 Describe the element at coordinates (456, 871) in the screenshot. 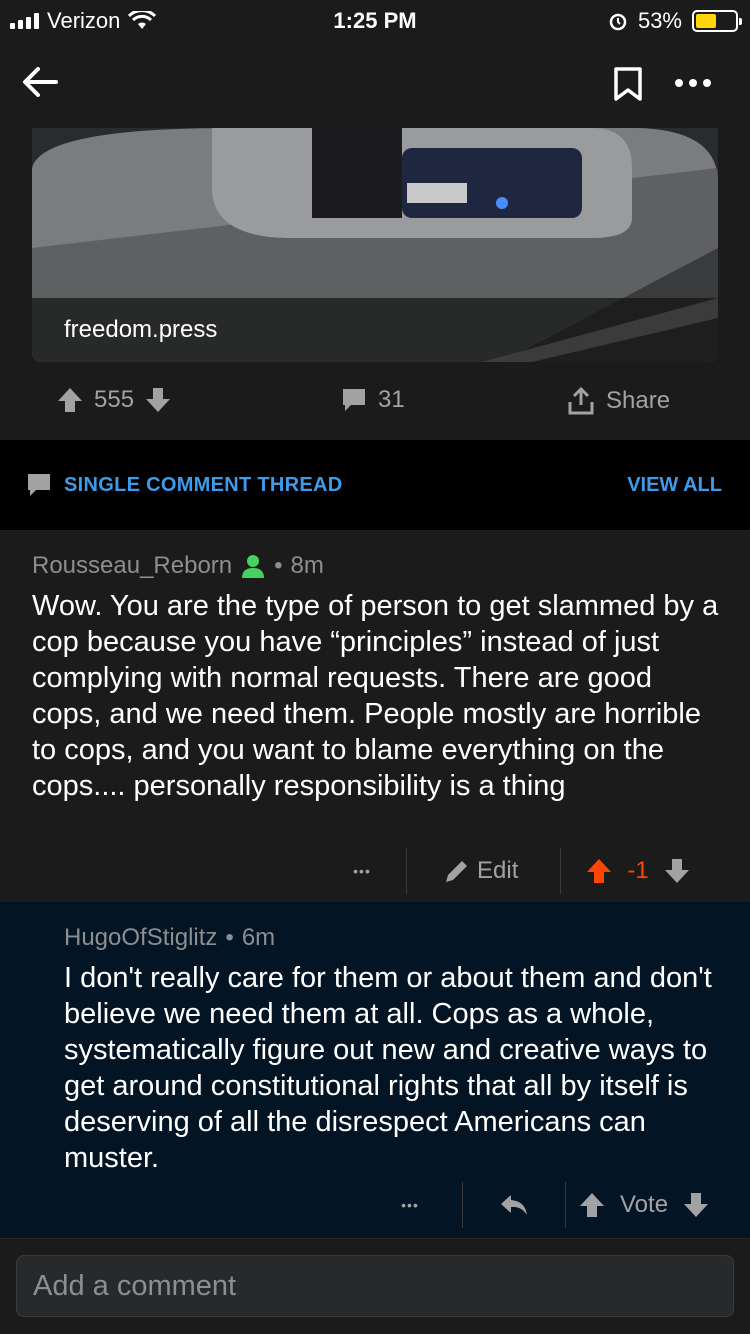

I see `pencil-icon` at that location.